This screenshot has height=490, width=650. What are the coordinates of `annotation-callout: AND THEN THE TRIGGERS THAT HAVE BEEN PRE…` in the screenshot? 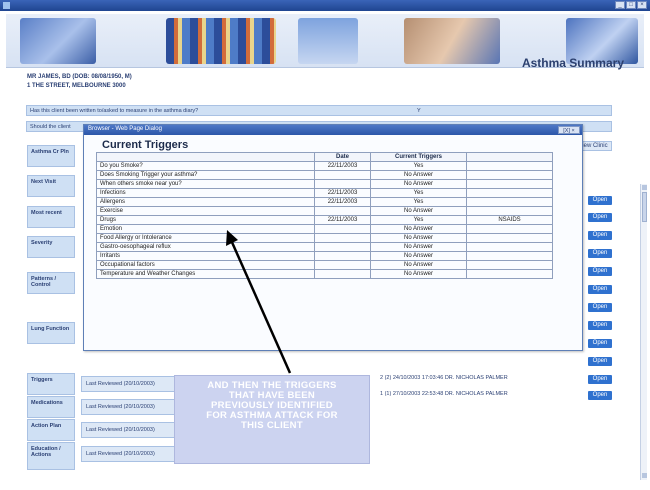 It's located at (272, 419).